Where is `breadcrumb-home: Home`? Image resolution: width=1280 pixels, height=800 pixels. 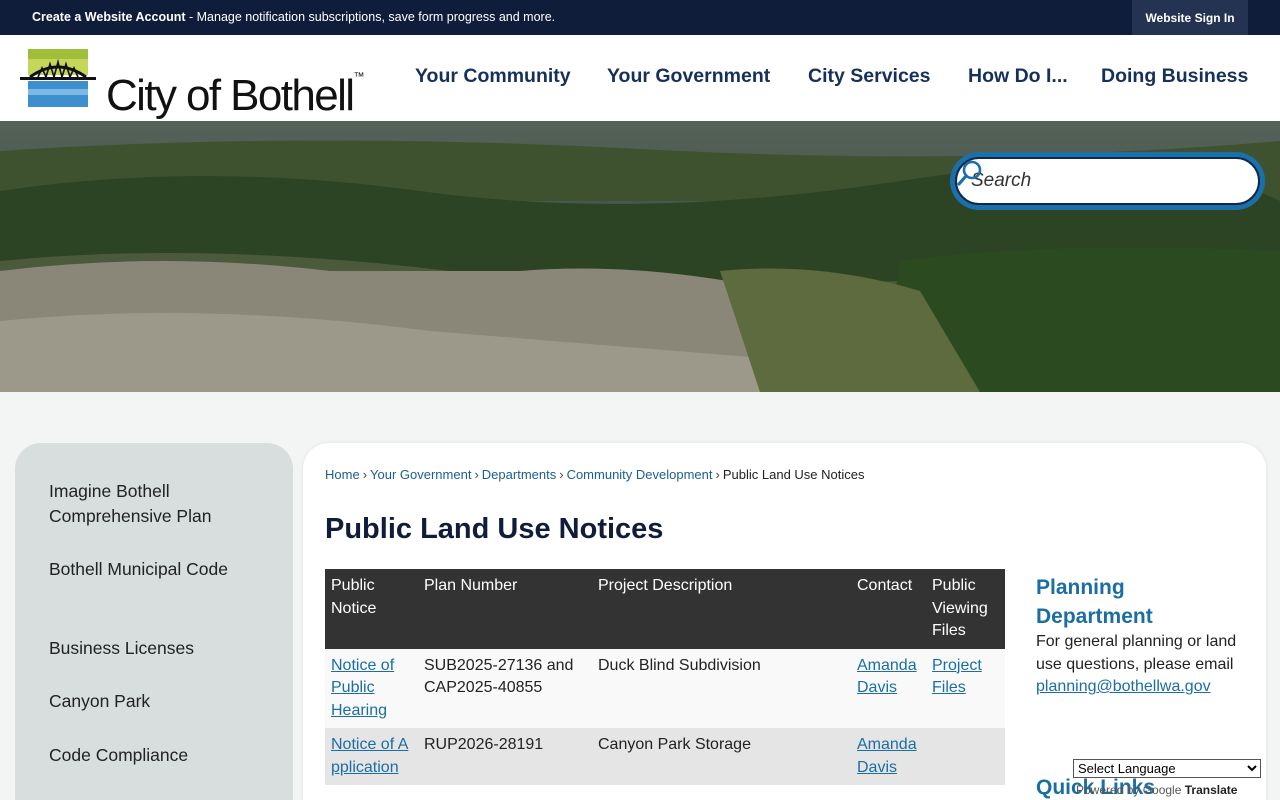 breadcrumb-home: Home is located at coordinates (342, 474).